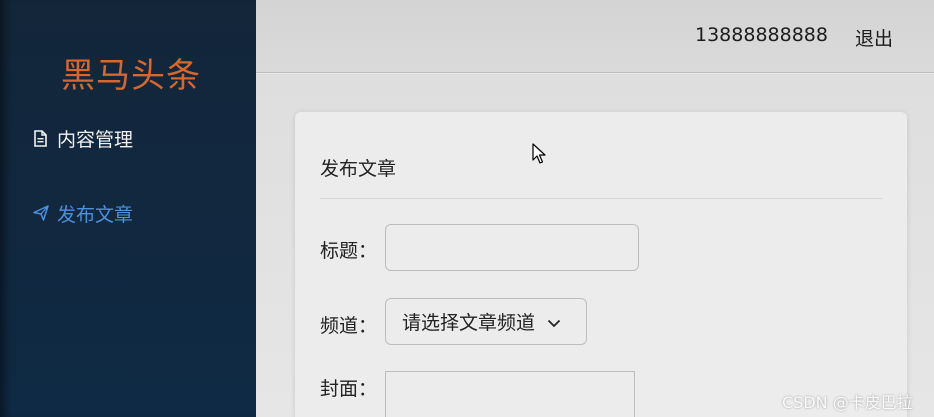 The height and width of the screenshot is (417, 934). I want to click on title-label: 标题：, so click(349, 251).